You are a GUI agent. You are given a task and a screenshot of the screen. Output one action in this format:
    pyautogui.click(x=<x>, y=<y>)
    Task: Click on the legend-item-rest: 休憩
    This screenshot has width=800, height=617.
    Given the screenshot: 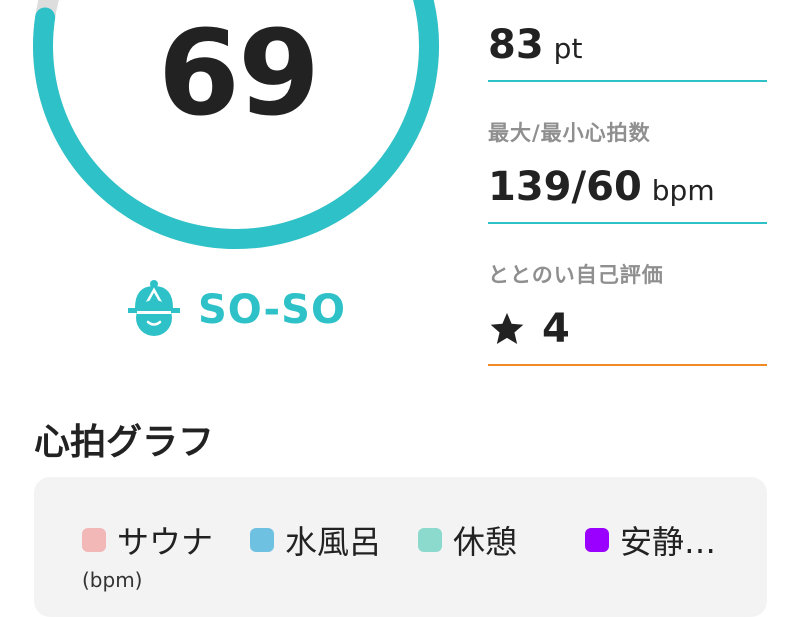 What is the action you would take?
    pyautogui.click(x=467, y=540)
    